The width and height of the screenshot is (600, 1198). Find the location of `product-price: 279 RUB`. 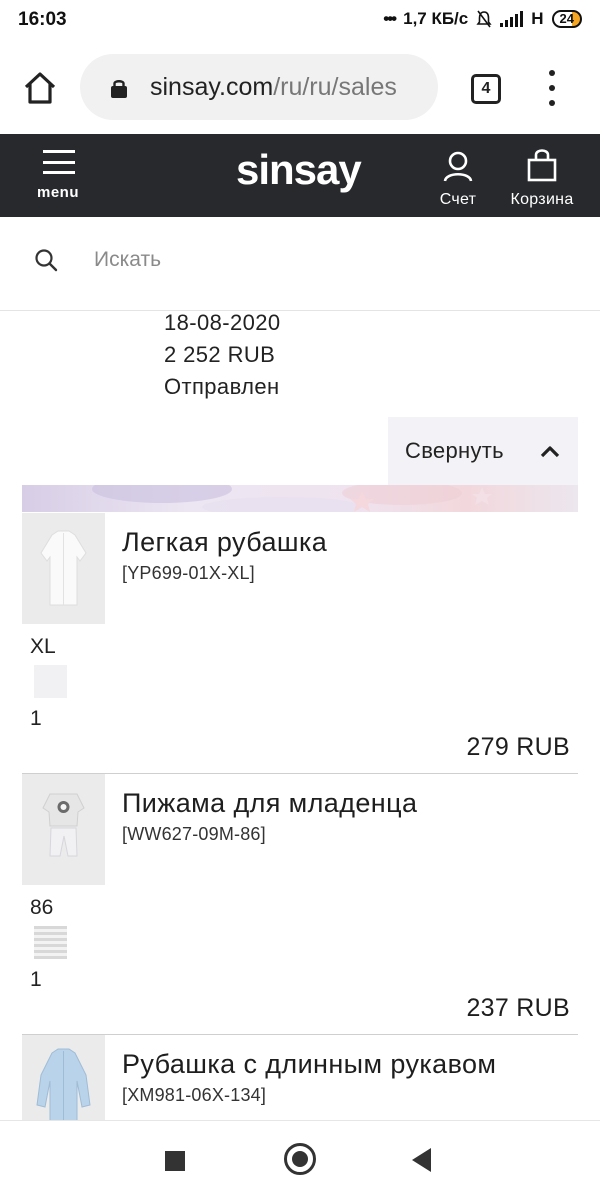

product-price: 279 RUB is located at coordinates (518, 747).